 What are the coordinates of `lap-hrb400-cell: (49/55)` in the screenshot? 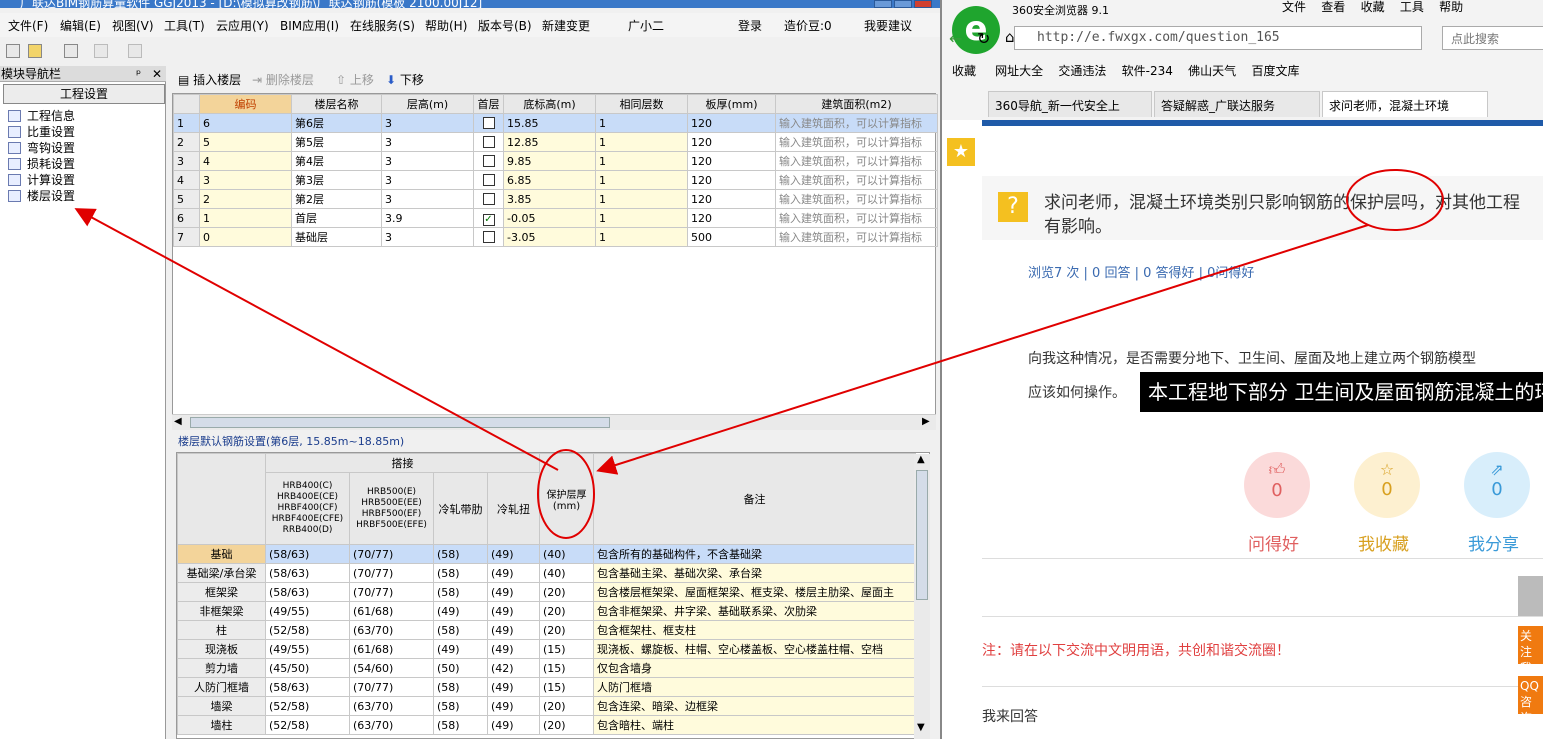 It's located at (307, 649).